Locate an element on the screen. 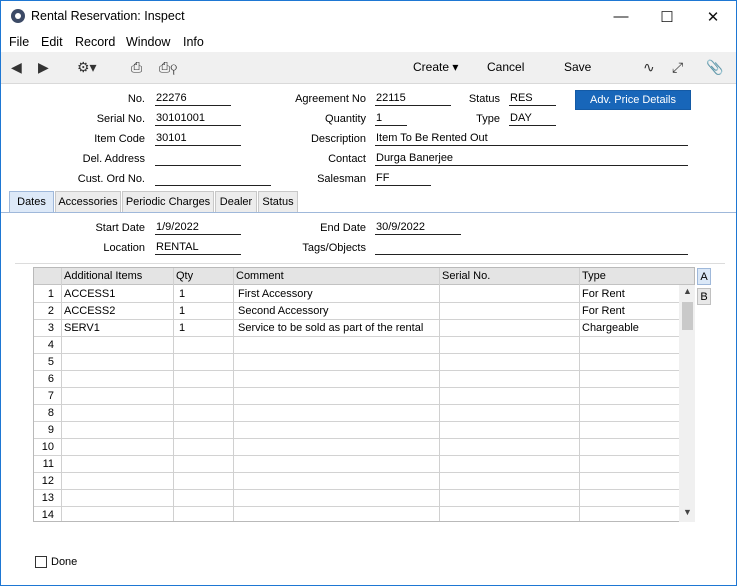 This screenshot has width=737, height=586. create-button: Create ▾ is located at coordinates (435, 67).